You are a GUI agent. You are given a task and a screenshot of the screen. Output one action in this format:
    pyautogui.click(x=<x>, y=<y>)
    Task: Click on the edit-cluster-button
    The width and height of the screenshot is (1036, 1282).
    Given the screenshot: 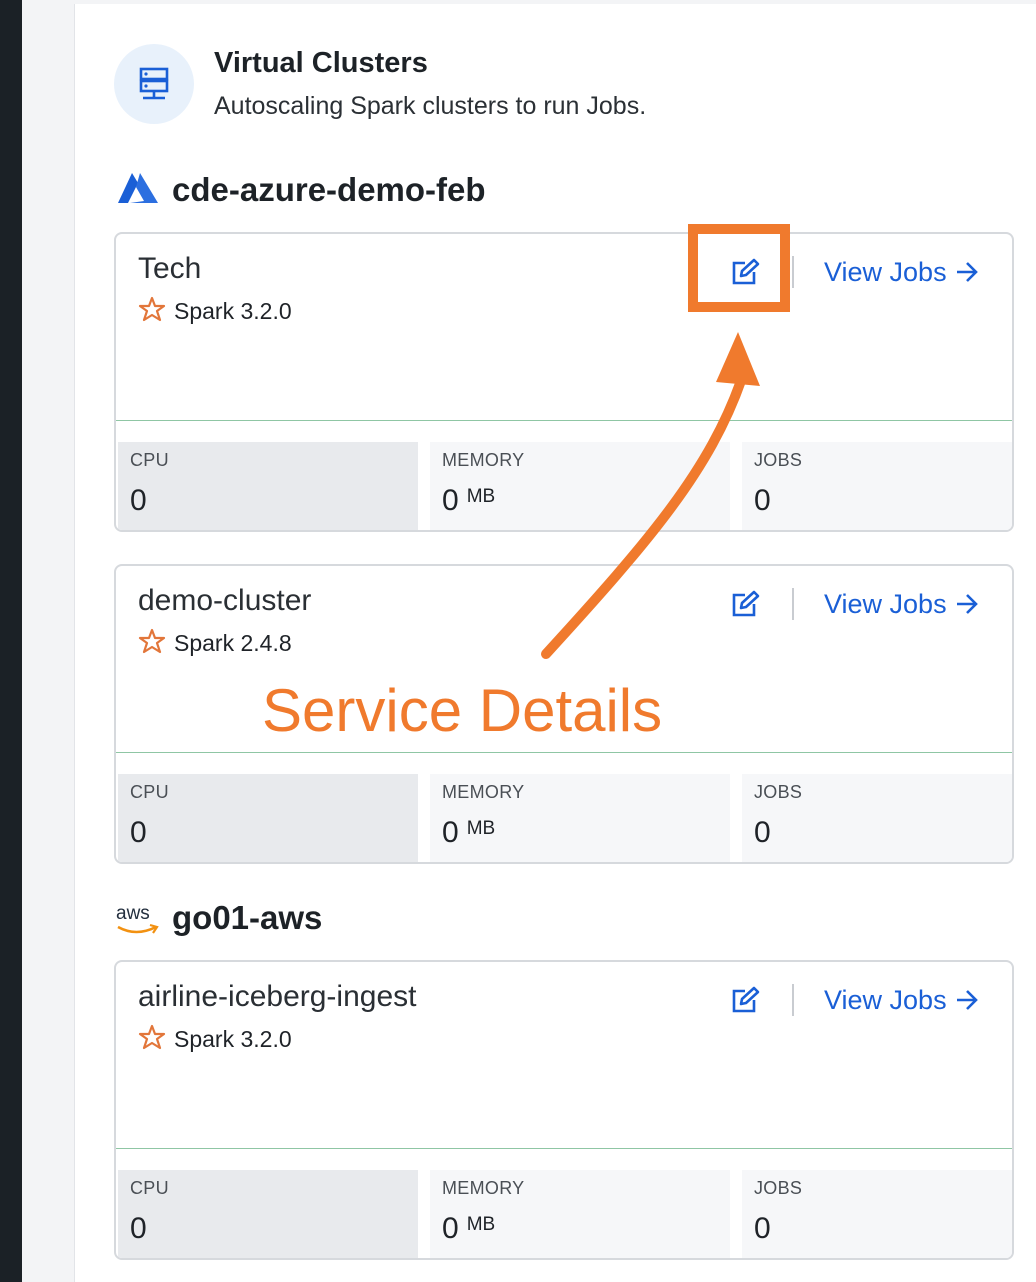 What is the action you would take?
    pyautogui.click(x=746, y=1002)
    